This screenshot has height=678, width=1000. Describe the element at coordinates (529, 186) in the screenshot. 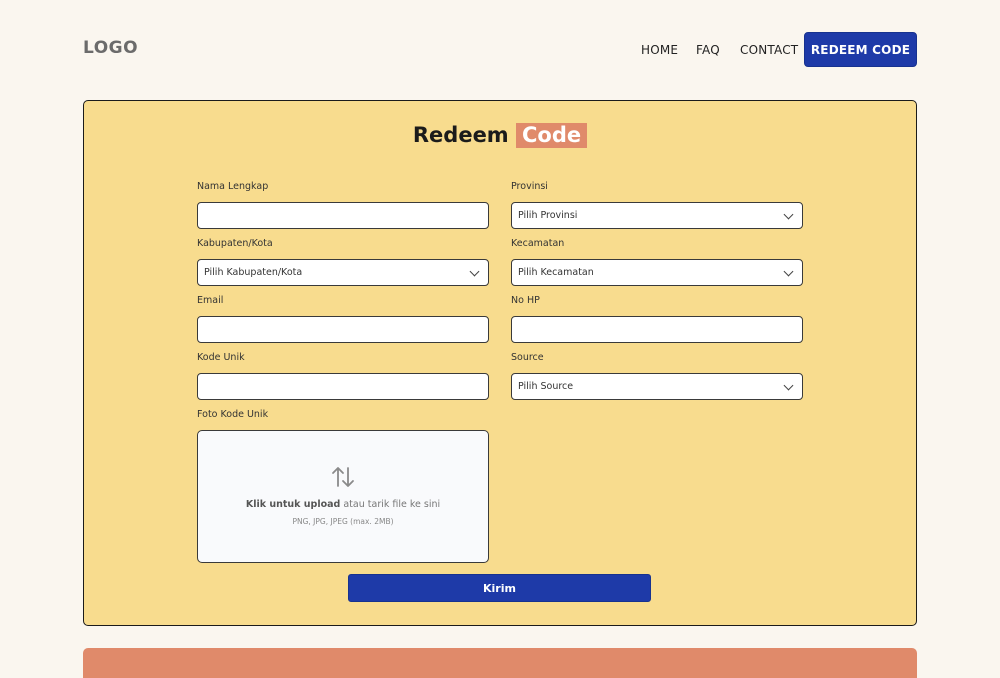

I see `provinsi-label: Provinsi` at that location.